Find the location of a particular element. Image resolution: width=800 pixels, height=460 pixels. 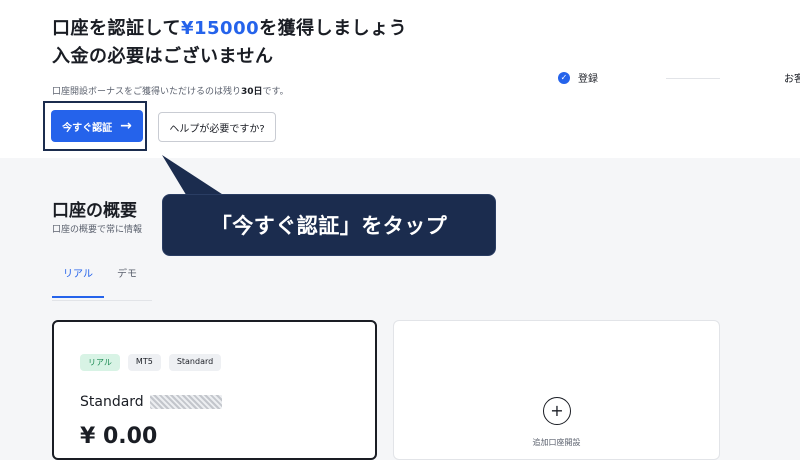

account-type-tabs: リアル デモ is located at coordinates (102, 280).